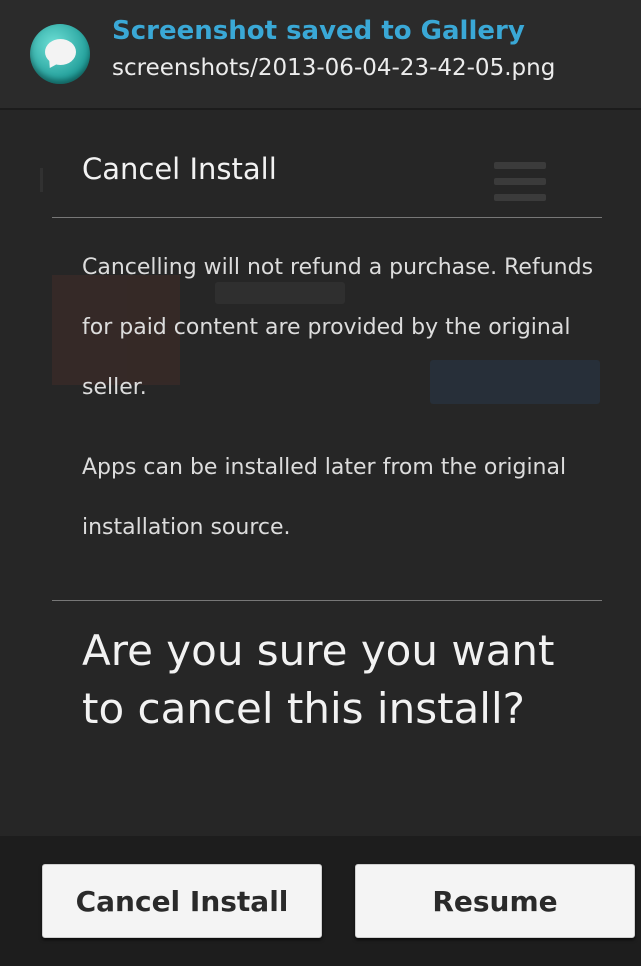  I want to click on back-chevron-icon, so click(48, 180).